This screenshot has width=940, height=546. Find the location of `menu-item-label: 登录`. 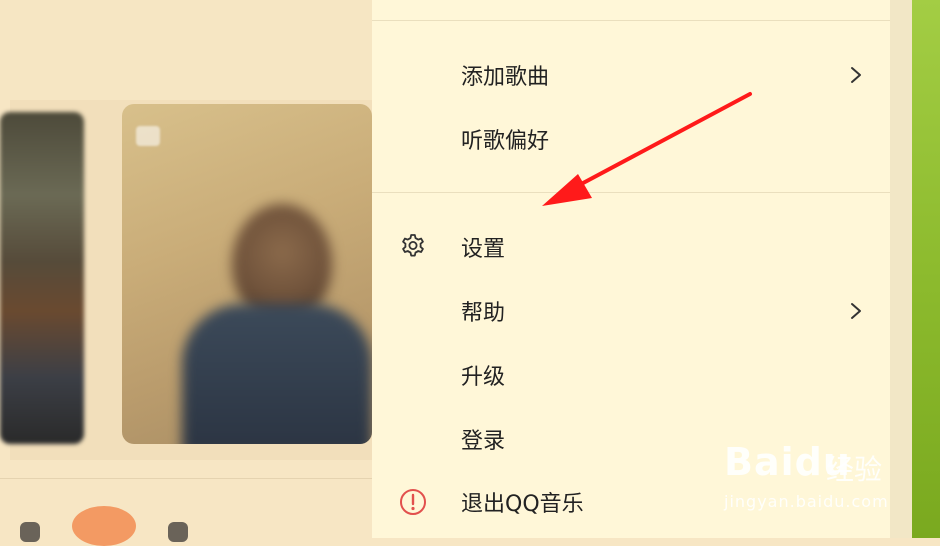

menu-item-label: 登录 is located at coordinates (483, 441).